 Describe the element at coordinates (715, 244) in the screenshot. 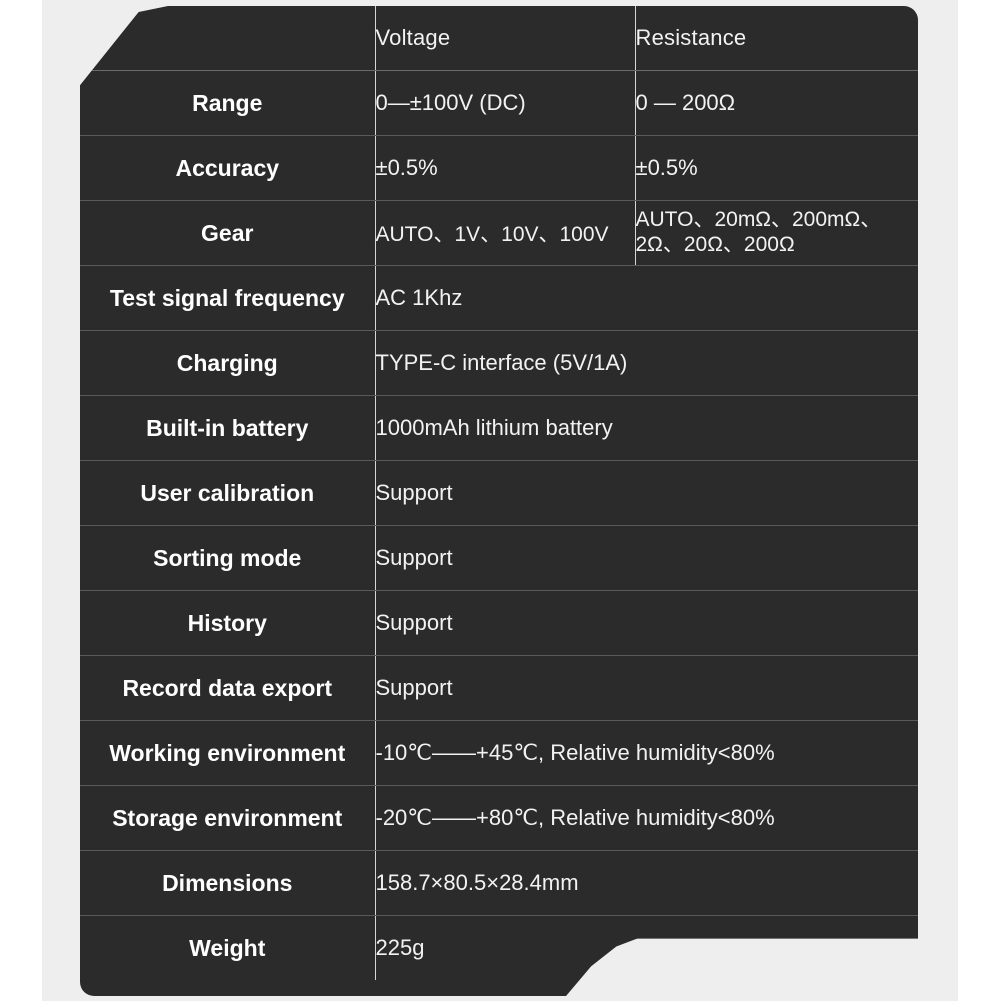

I see `row-value-resistance-line2: 2Ω、20Ω、200Ω` at that location.